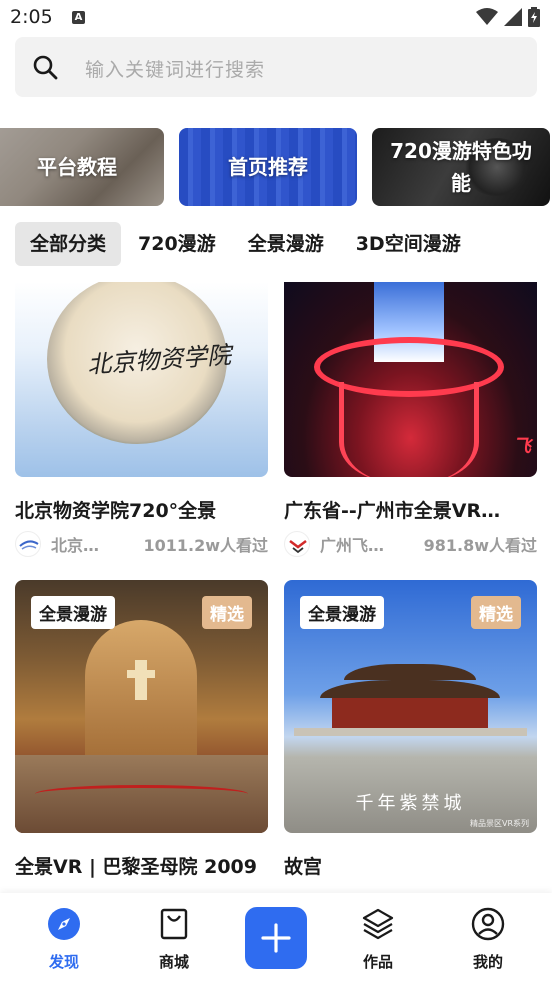 The height and width of the screenshot is (981, 552). Describe the element at coordinates (68, 244) in the screenshot. I see `tab-all-categories: 全部分类` at that location.